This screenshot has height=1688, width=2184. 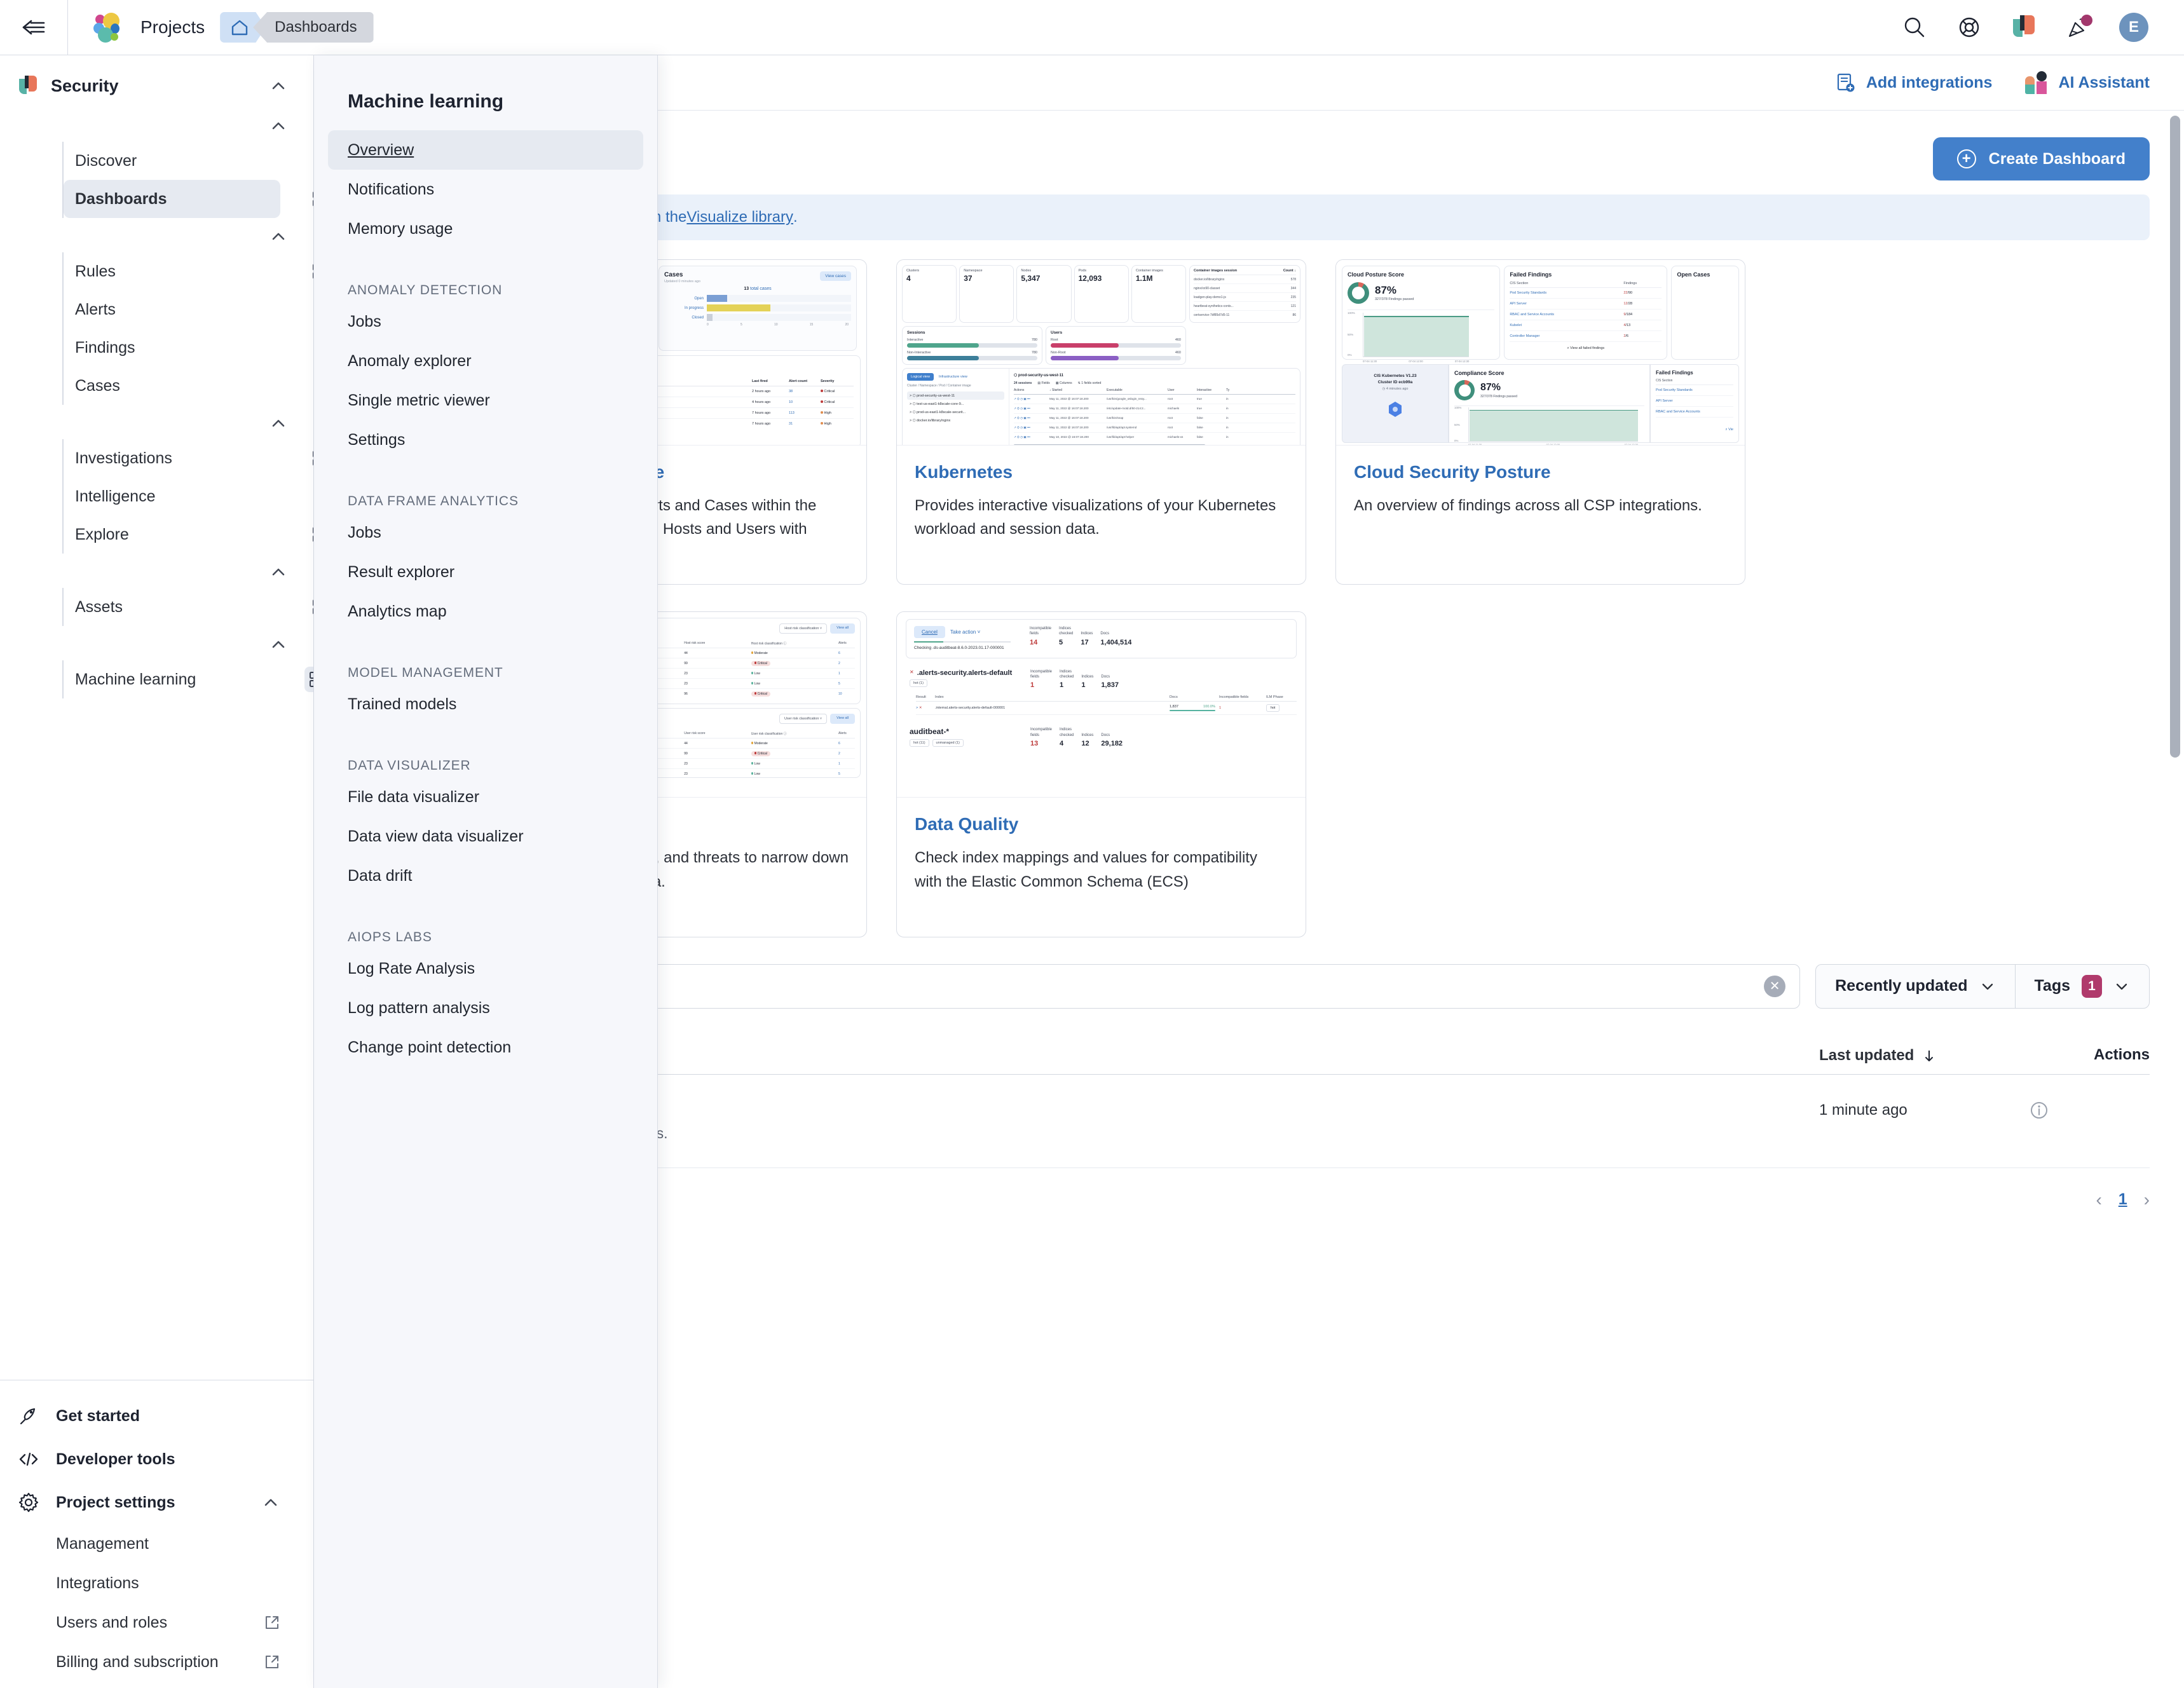 What do you see at coordinates (188, 458) in the screenshot?
I see `sidebar-item-investigations: Investigations` at bounding box center [188, 458].